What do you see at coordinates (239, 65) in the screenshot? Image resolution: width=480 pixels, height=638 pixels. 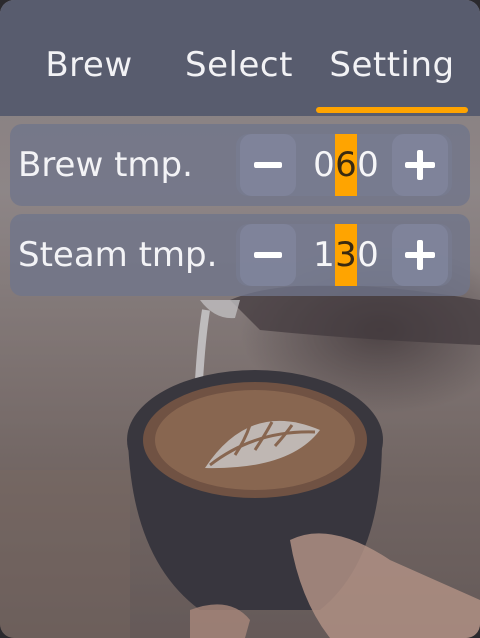 I see `tab-select: Select` at bounding box center [239, 65].